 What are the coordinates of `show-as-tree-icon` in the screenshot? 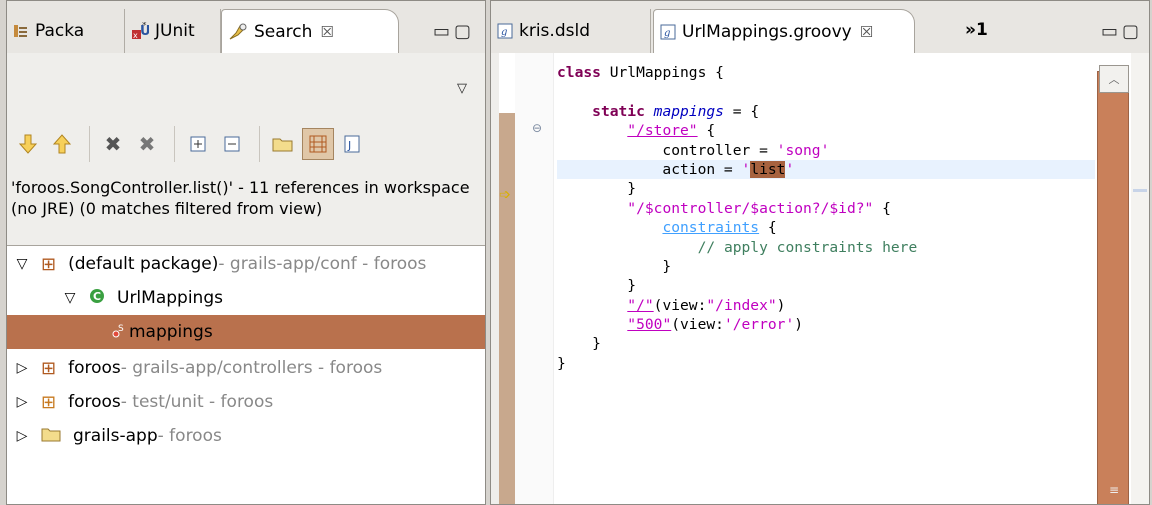 It's located at (318, 144).